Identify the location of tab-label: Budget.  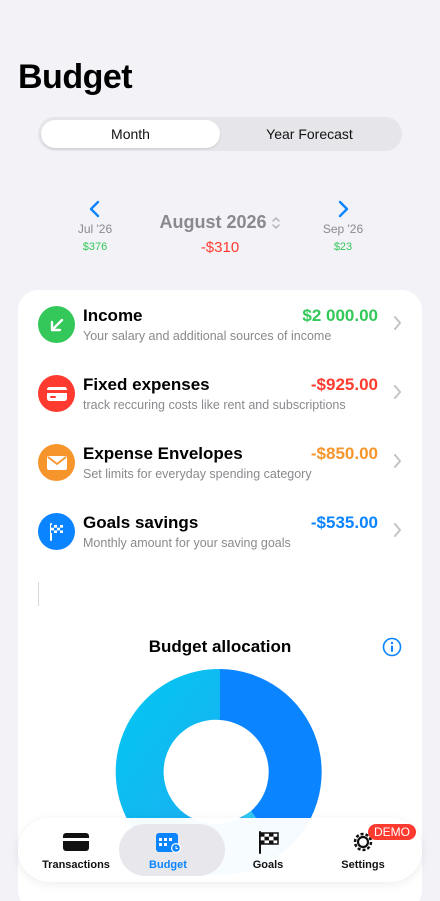
(168, 865).